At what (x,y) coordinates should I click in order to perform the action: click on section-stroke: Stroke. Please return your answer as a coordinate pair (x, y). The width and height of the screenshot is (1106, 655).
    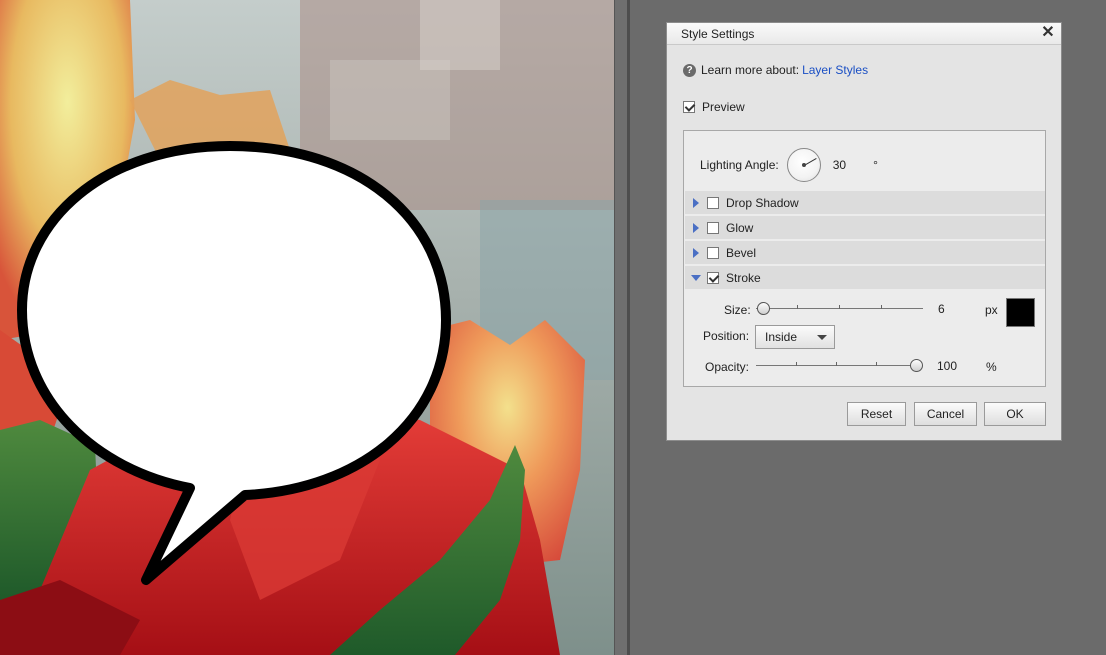
    Looking at the image, I should click on (865, 278).